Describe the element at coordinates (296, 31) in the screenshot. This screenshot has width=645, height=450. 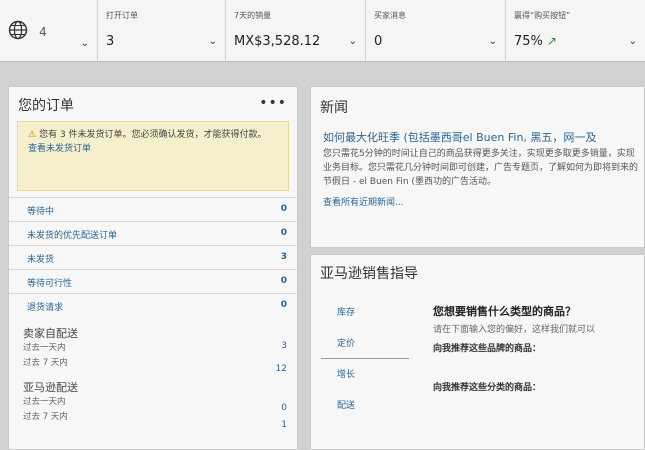
I see `metric-sales-7d: 7天的销量 MX$3,528.12 ⌄` at that location.